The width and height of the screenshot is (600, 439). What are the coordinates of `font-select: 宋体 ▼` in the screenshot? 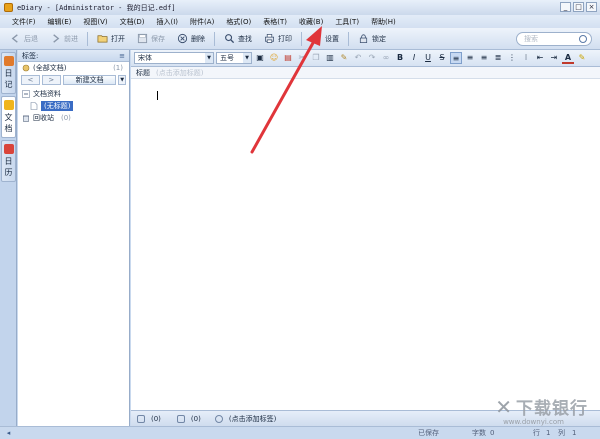 It's located at (174, 58).